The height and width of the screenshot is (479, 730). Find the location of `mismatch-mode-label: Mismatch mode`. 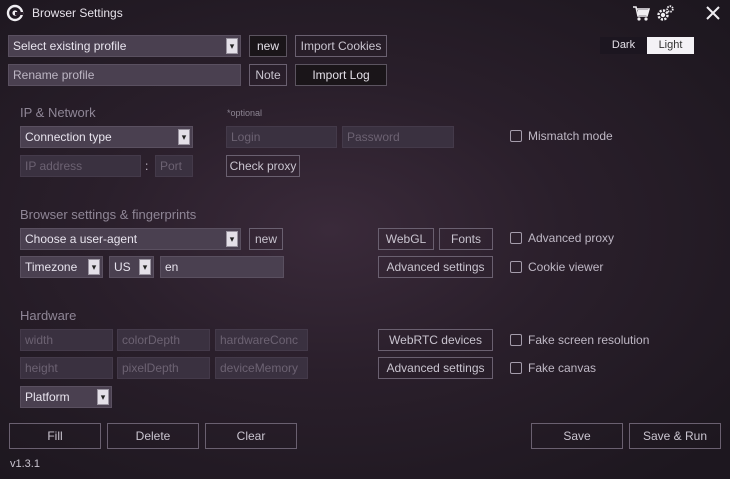

mismatch-mode-label: Mismatch mode is located at coordinates (570, 136).